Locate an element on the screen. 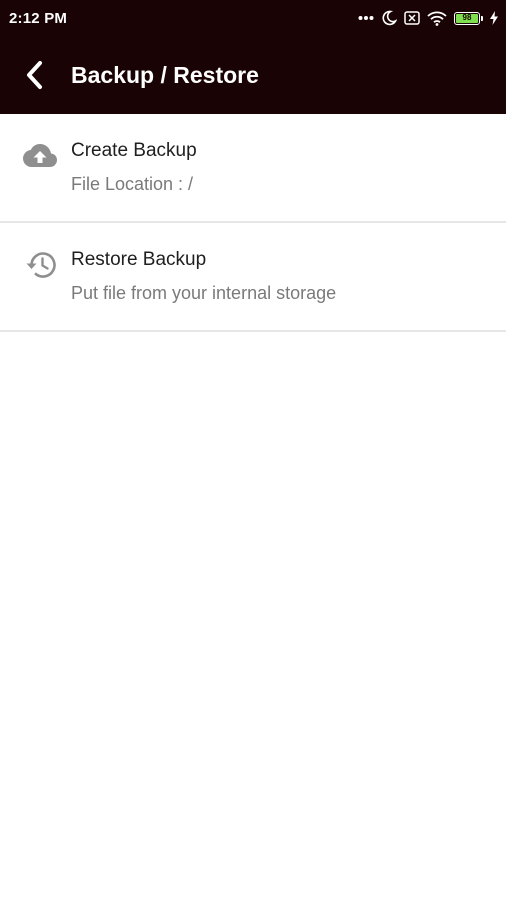 Image resolution: width=506 pixels, height=900 pixels. status-time: 2:12 PM is located at coordinates (38, 18).